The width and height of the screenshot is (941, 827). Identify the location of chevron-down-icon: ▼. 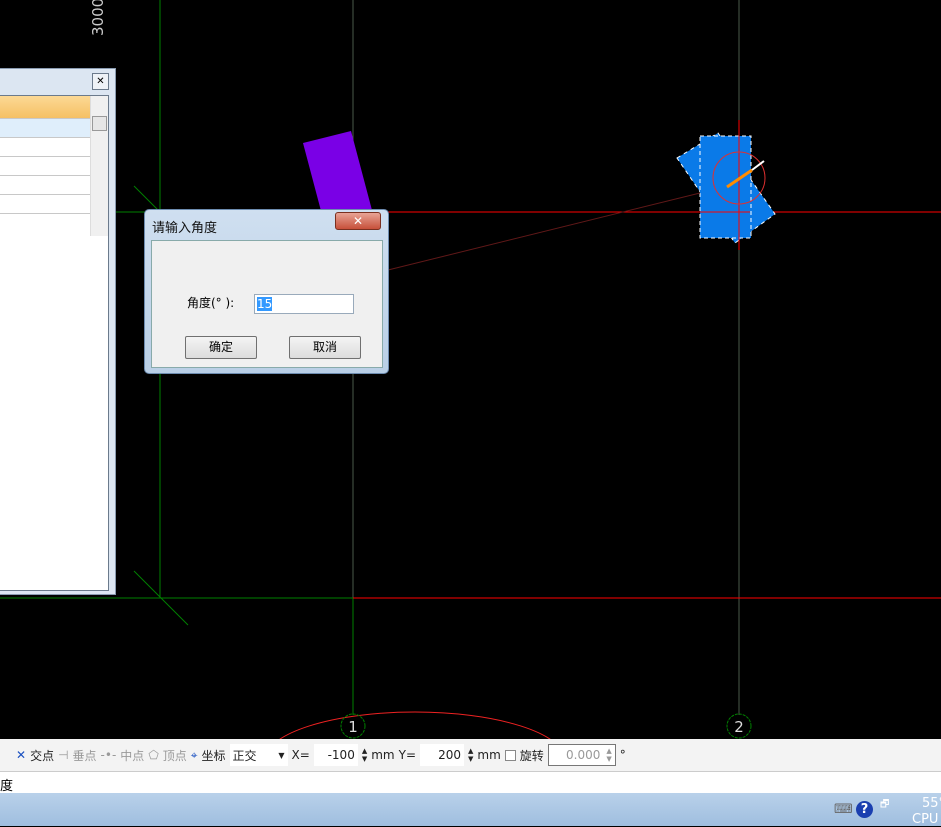
(281, 755).